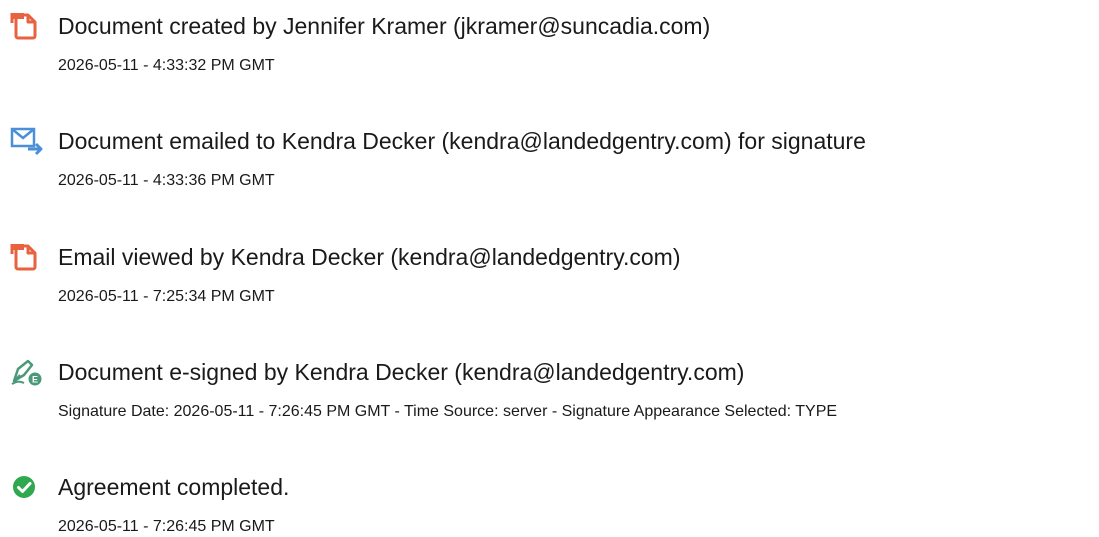 This screenshot has height=537, width=1099. Describe the element at coordinates (27, 372) in the screenshot. I see `esign-pen-icon: E` at that location.